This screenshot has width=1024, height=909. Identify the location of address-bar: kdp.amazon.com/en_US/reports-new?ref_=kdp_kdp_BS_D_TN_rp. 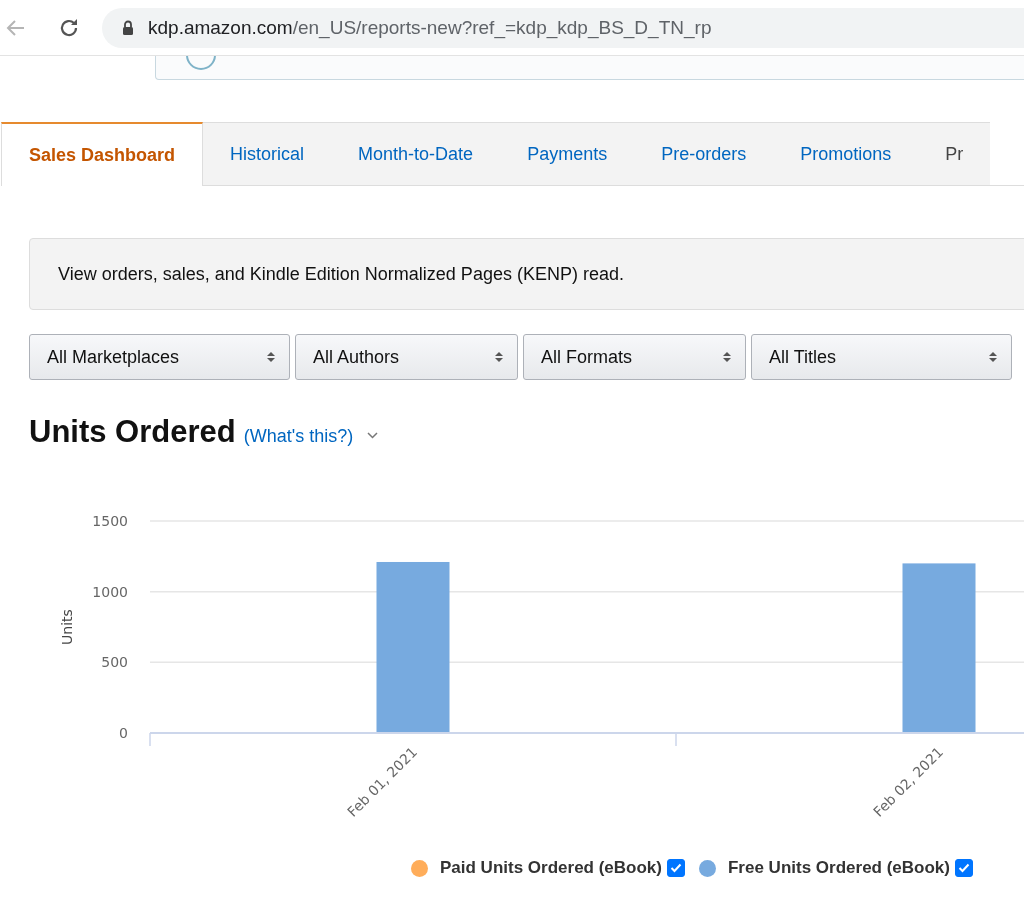
(563, 27).